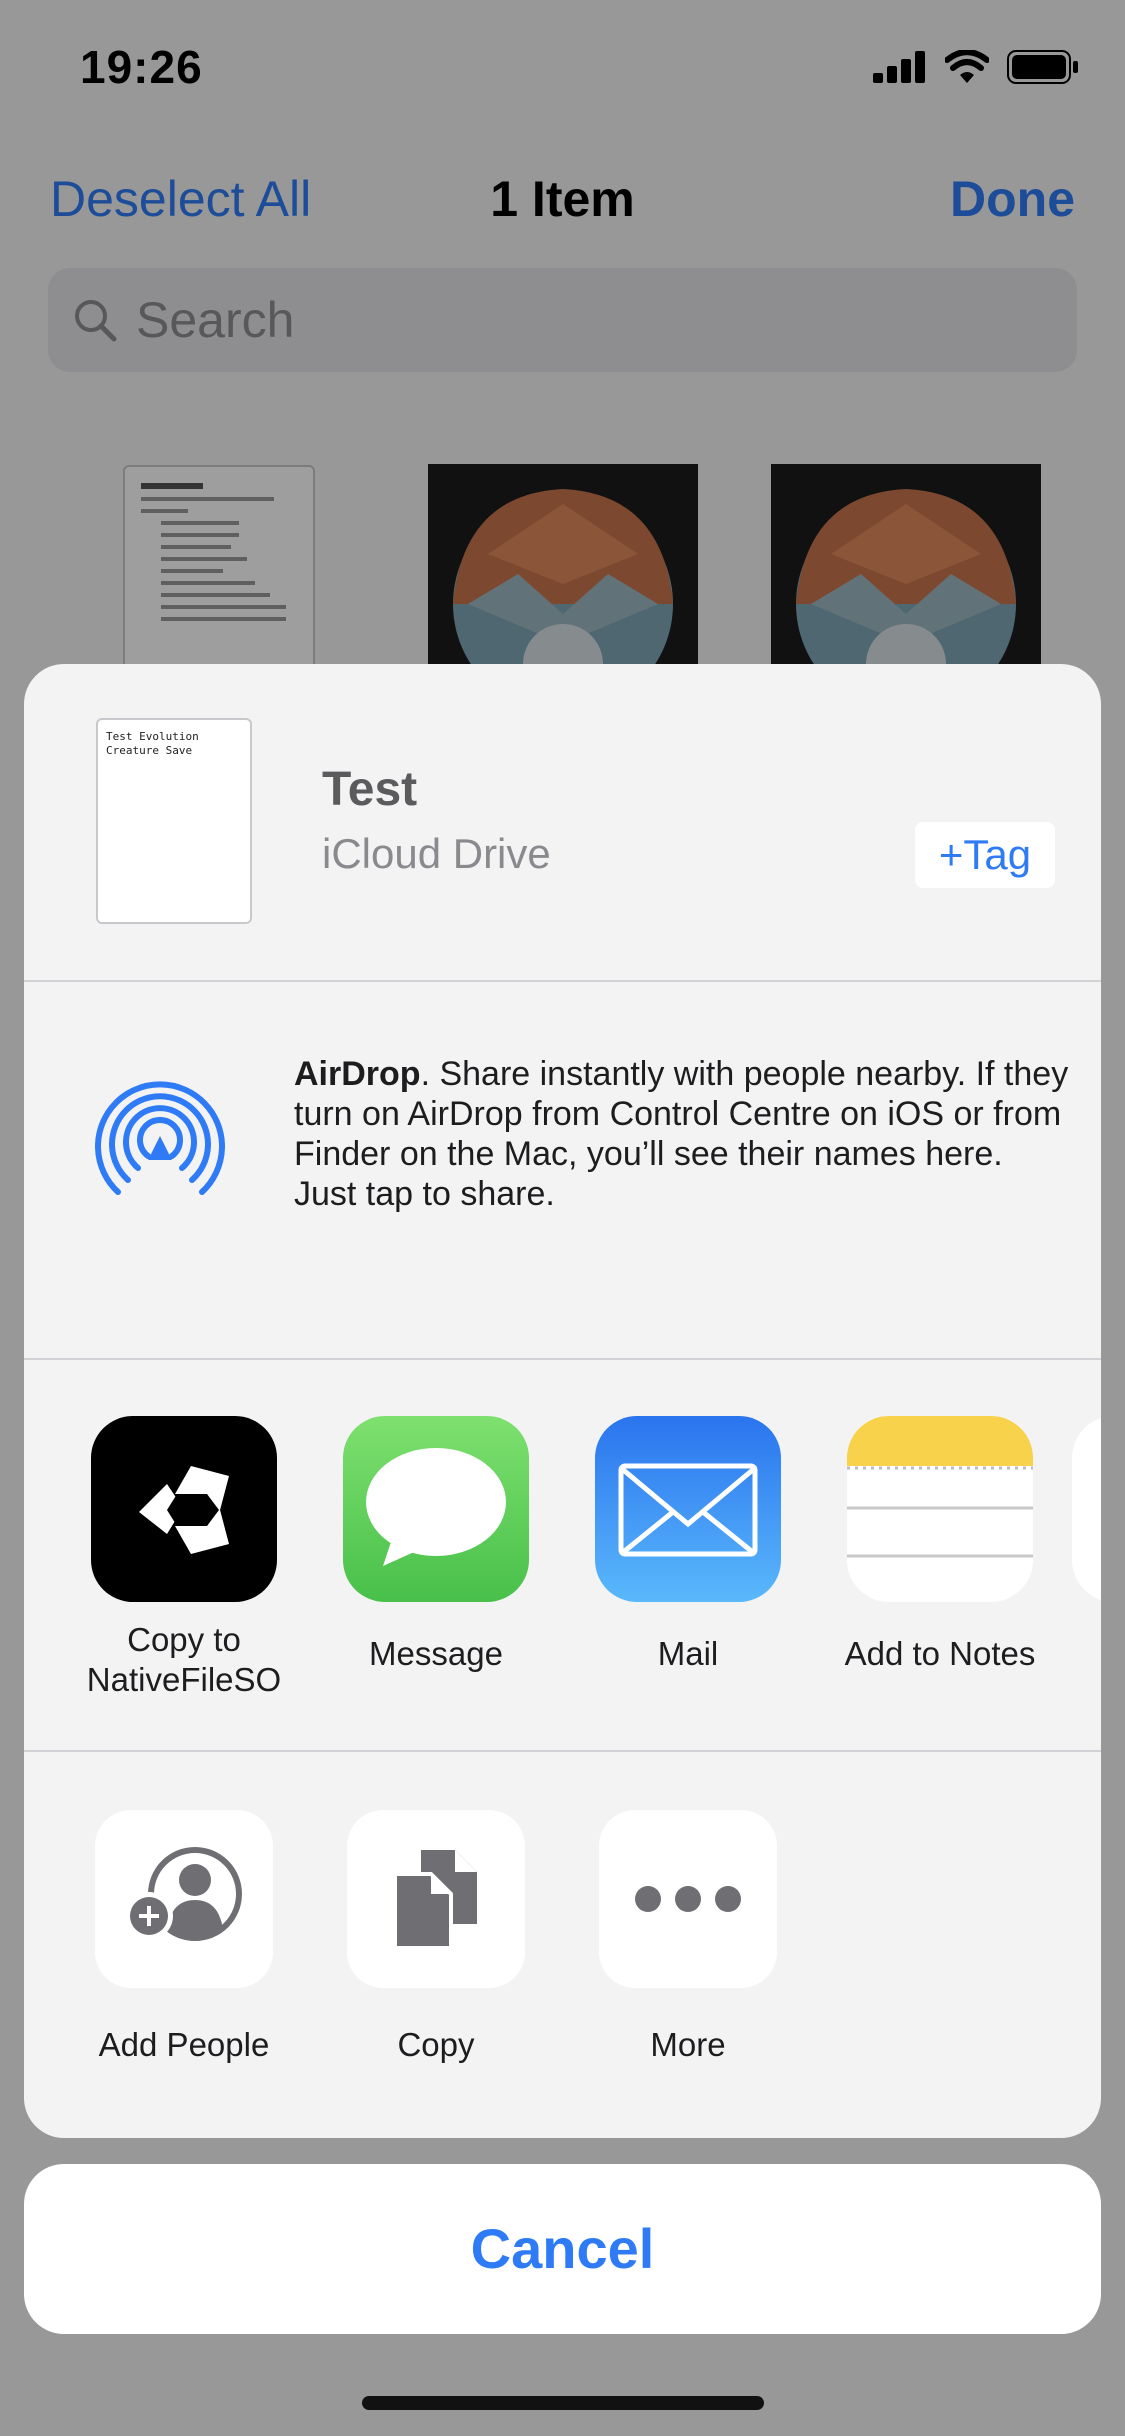 The image size is (1125, 2436). What do you see at coordinates (184, 2044) in the screenshot?
I see `action-label: Add People` at bounding box center [184, 2044].